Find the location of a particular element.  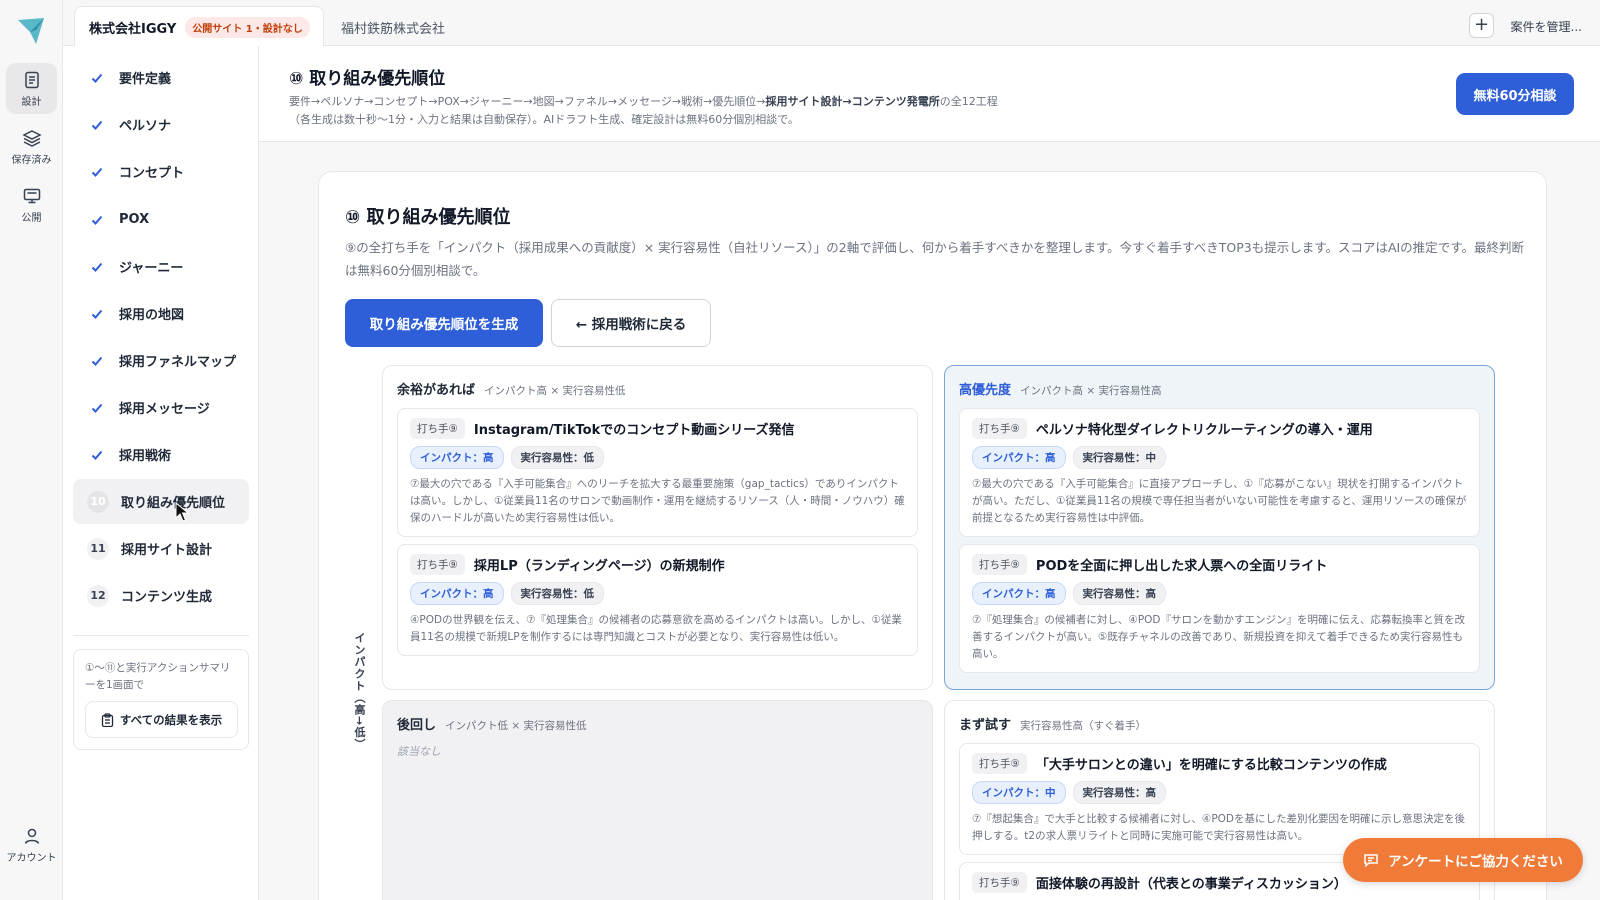

tactic-title: Instagram/TikTokでのコンセプト動画シリーズ発信 is located at coordinates (634, 430).